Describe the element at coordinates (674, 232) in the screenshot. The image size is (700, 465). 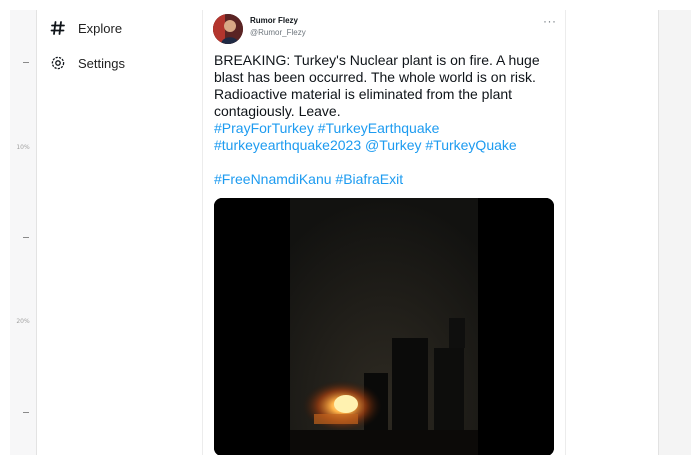
I see `right-sidebar` at that location.